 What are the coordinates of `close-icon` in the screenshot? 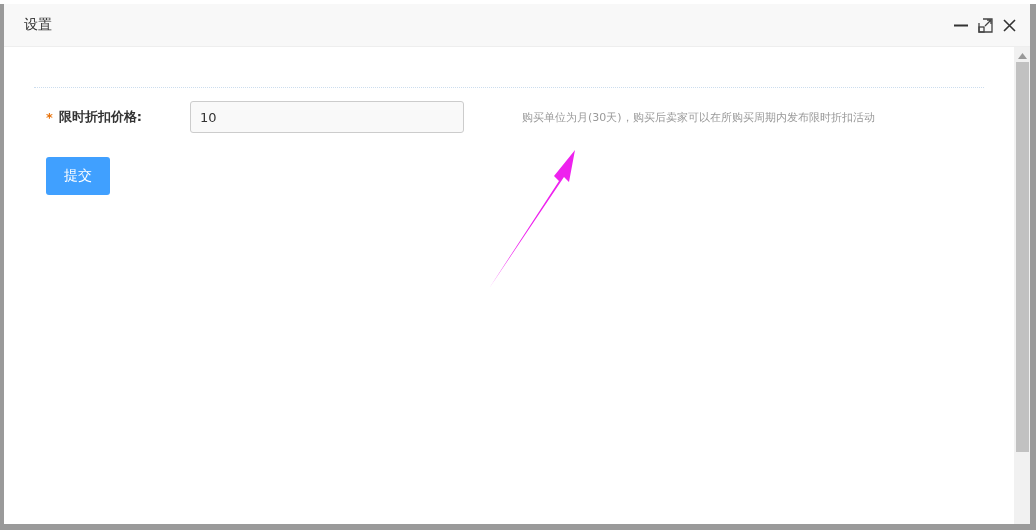 It's located at (1009, 25).